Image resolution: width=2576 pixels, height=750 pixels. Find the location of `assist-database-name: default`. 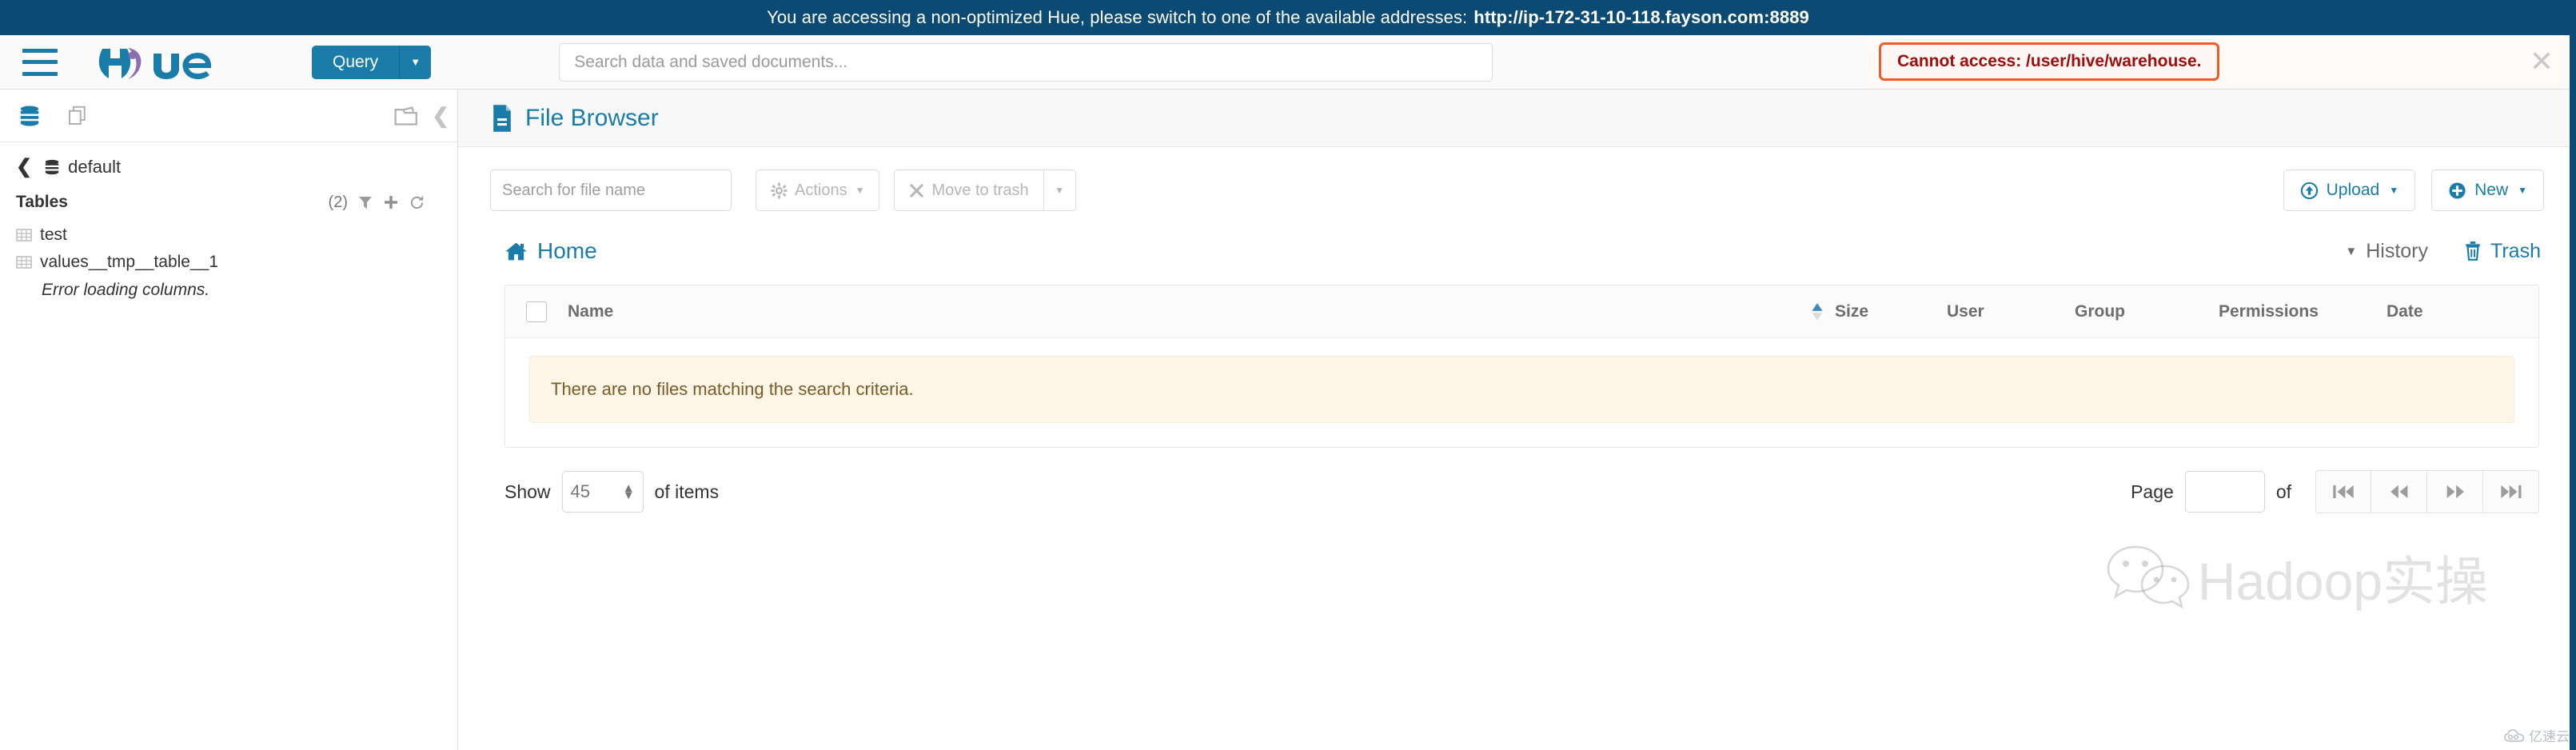

assist-database-name: default is located at coordinates (95, 166).